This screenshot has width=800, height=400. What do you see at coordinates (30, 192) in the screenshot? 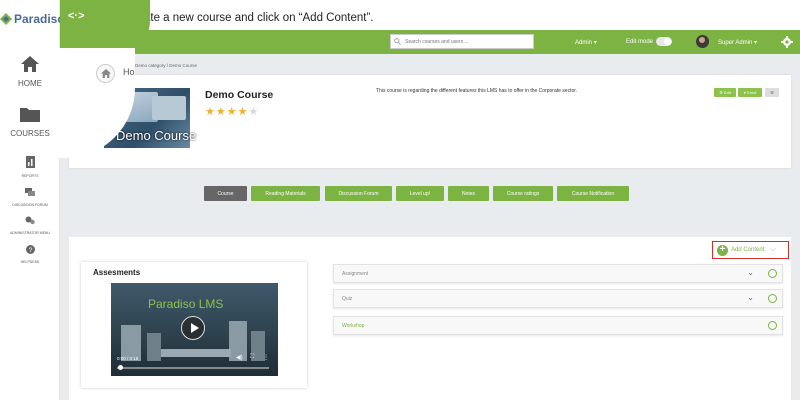
I see `forum-icon` at bounding box center [30, 192].